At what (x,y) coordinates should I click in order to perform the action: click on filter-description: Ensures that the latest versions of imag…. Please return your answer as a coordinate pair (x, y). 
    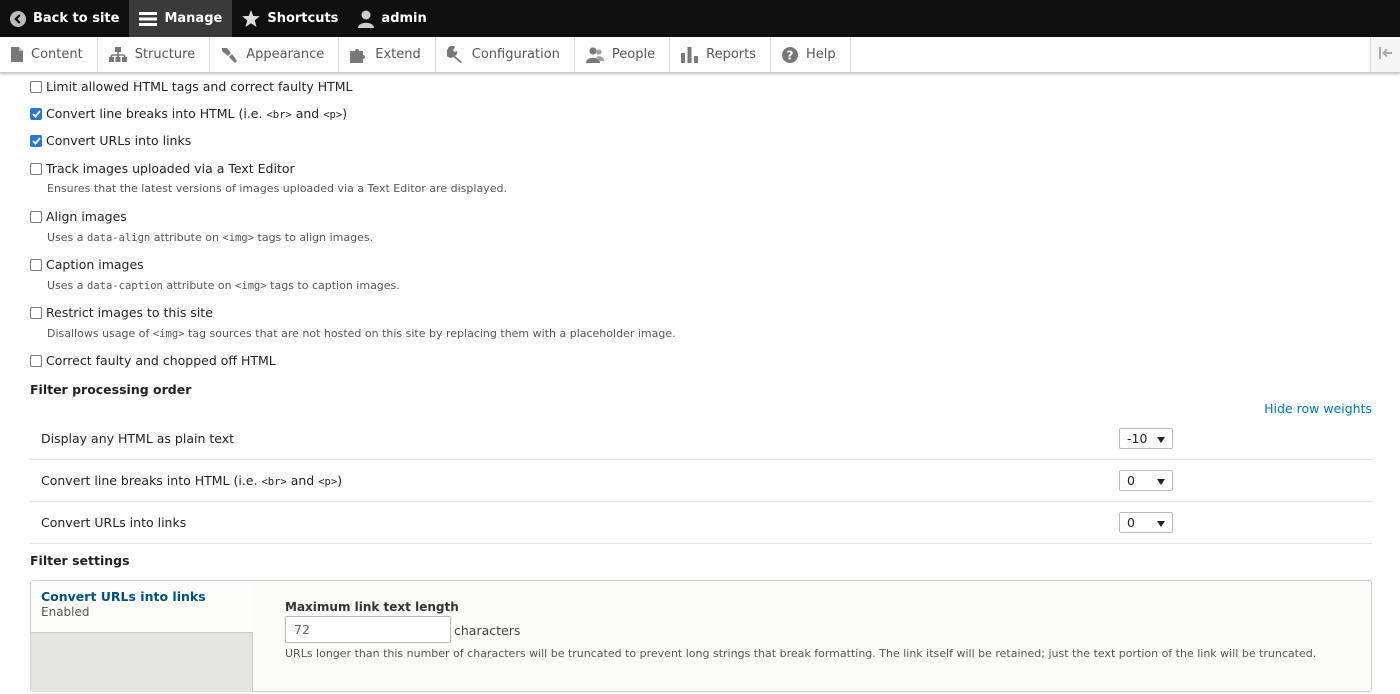
    Looking at the image, I should click on (277, 188).